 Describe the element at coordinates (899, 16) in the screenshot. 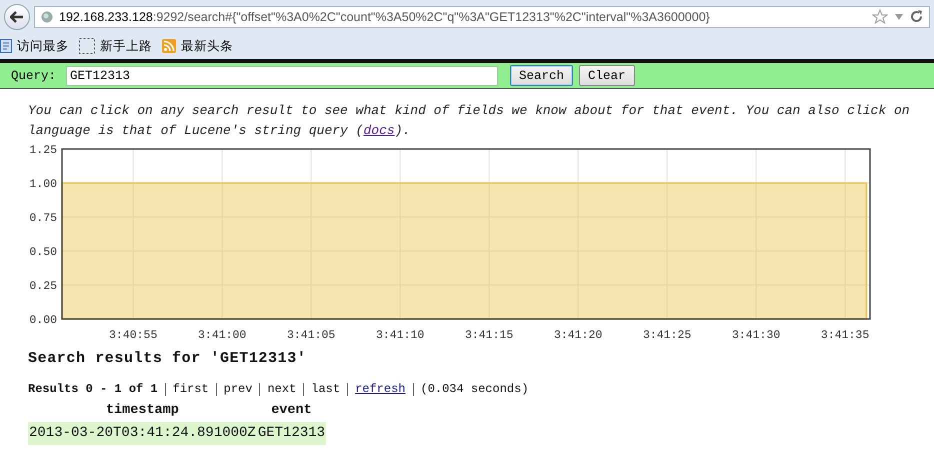

I see `dropdown-caret-icon` at that location.